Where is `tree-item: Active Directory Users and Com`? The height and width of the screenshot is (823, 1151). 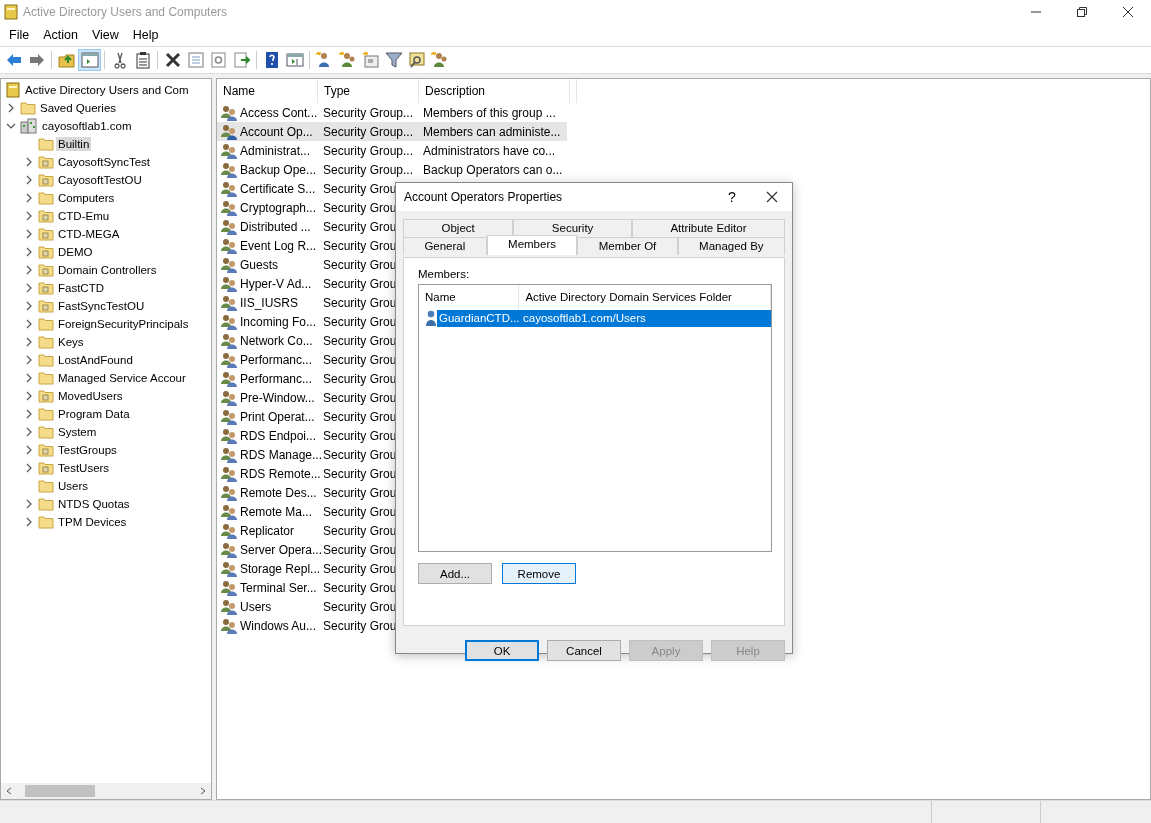 tree-item: Active Directory Users and Com is located at coordinates (107, 90).